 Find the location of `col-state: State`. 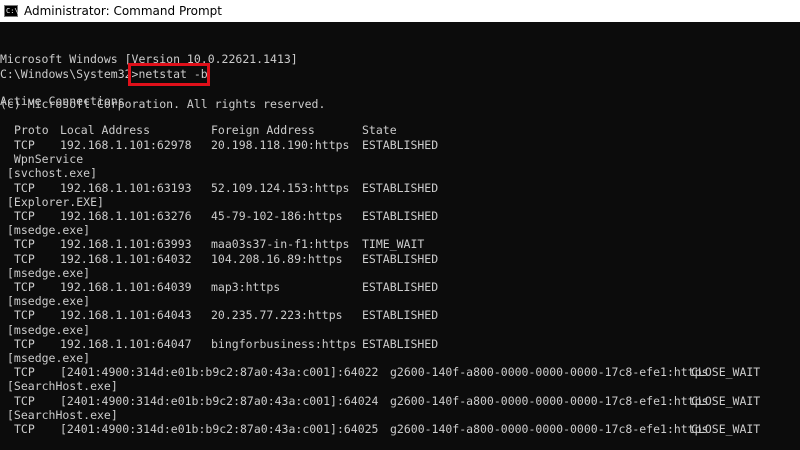

col-state: State is located at coordinates (379, 130).